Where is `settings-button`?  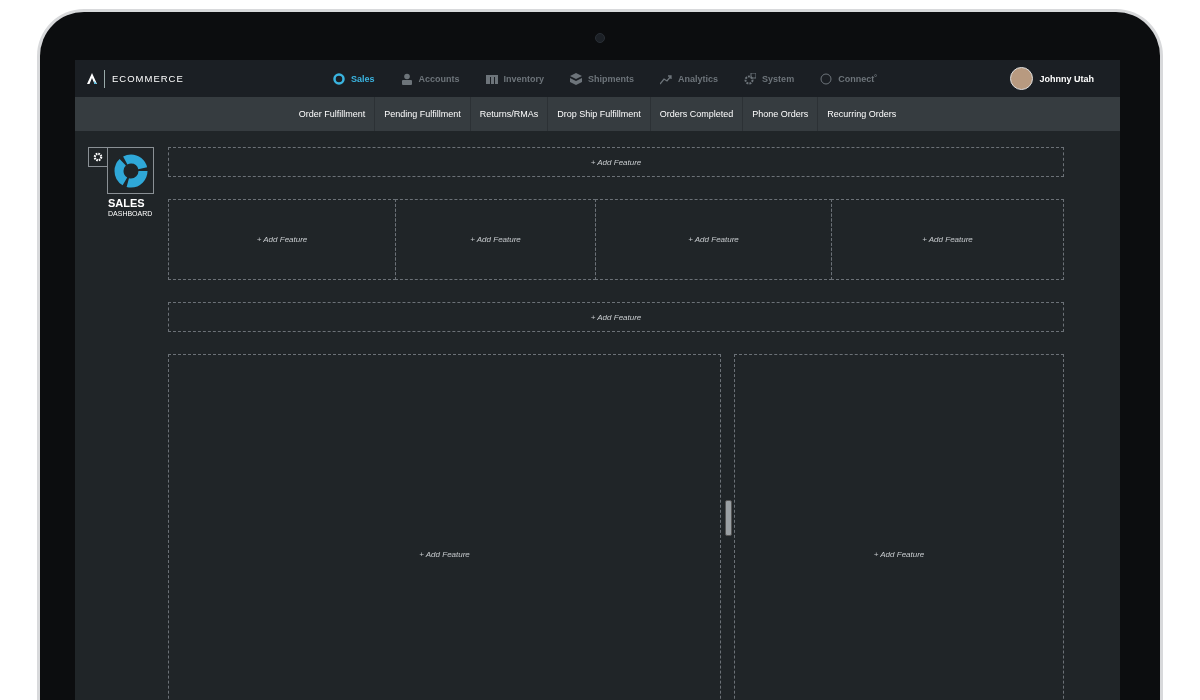
settings-button is located at coordinates (98, 157).